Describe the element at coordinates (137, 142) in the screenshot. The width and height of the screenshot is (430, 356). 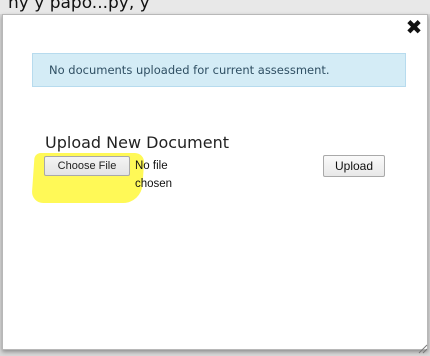
I see `section-title: Upload New Document` at that location.